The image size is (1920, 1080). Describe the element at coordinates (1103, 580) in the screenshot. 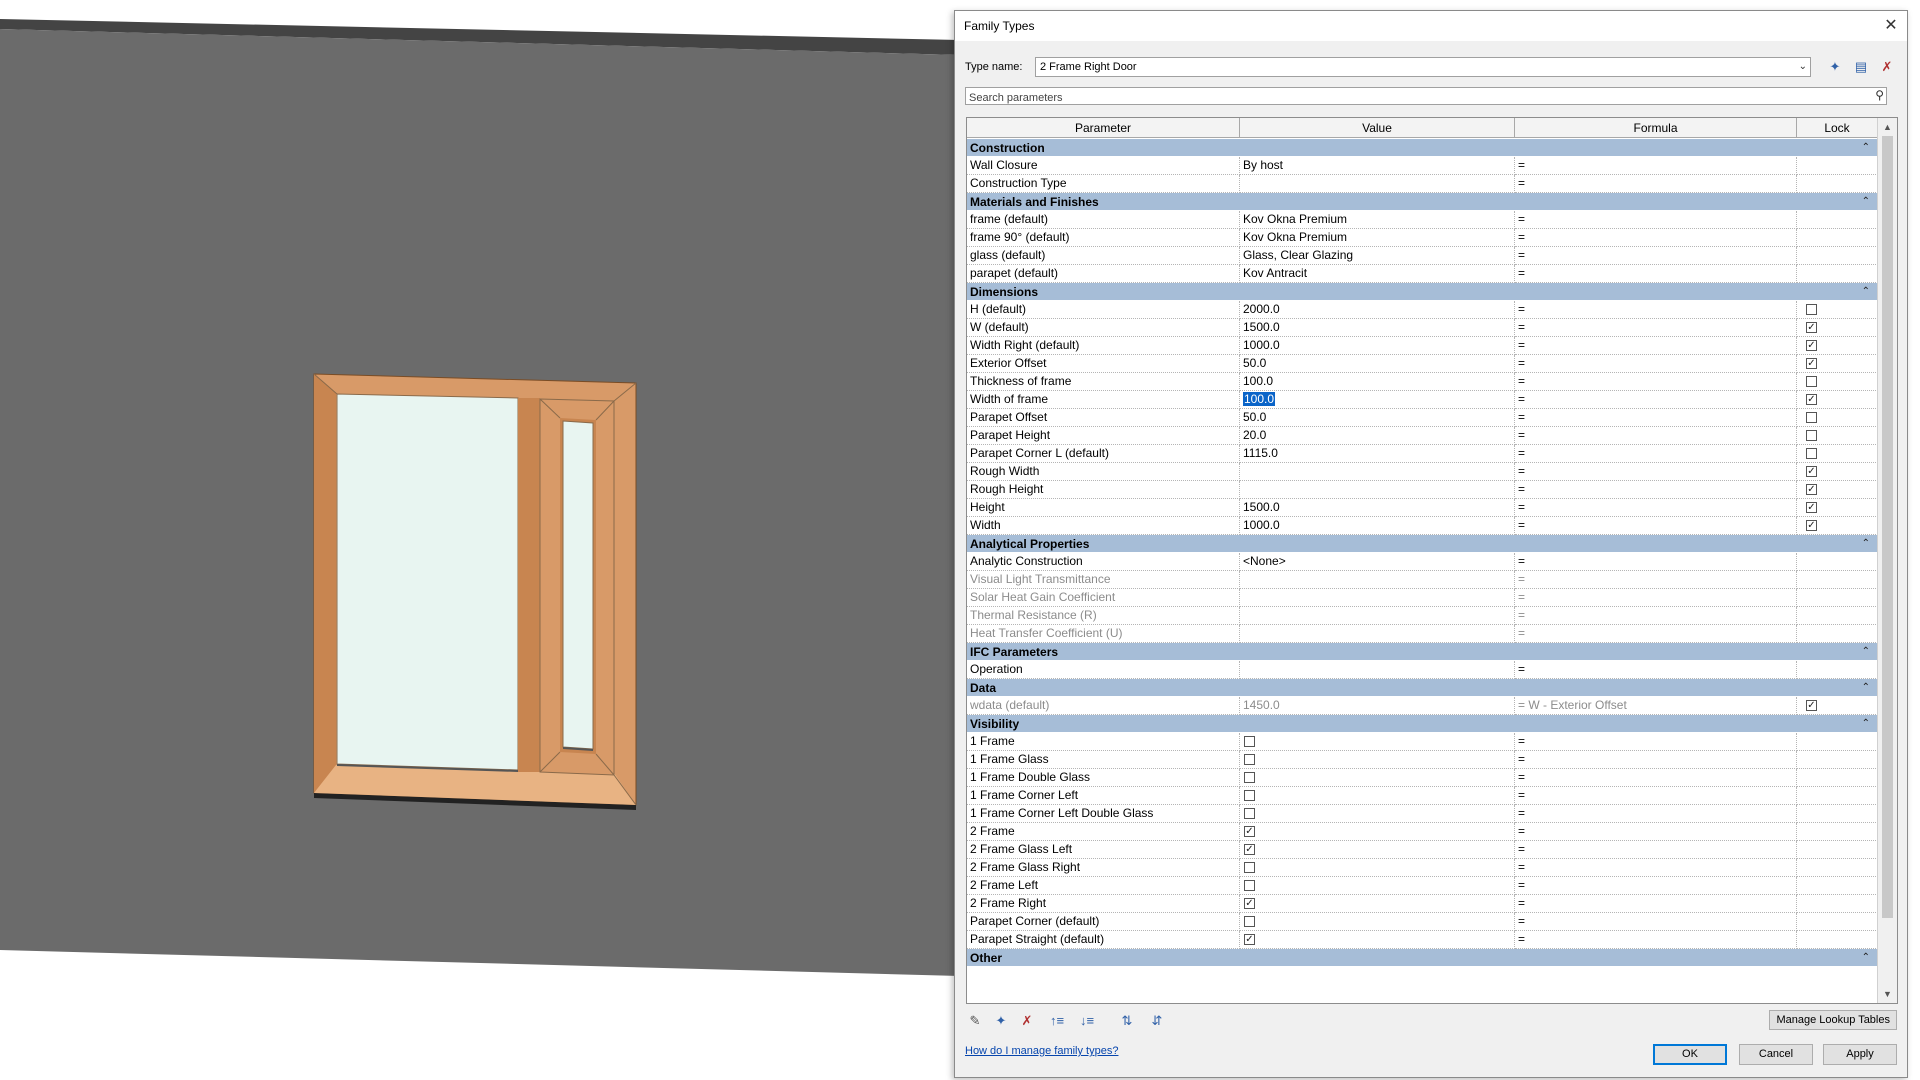

I see `param-name-cell: Visual Light Transmittance` at that location.